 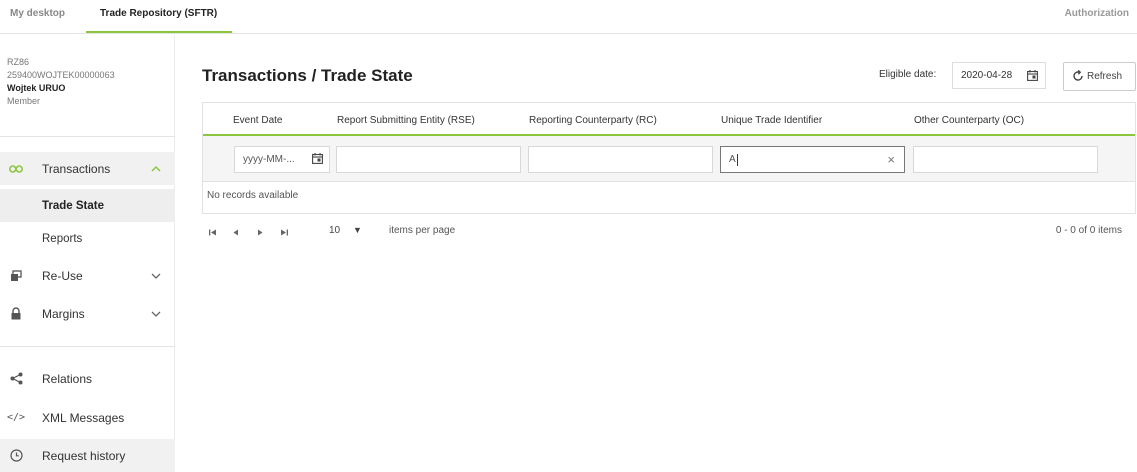 I want to click on previous-page-button, so click(x=236, y=232).